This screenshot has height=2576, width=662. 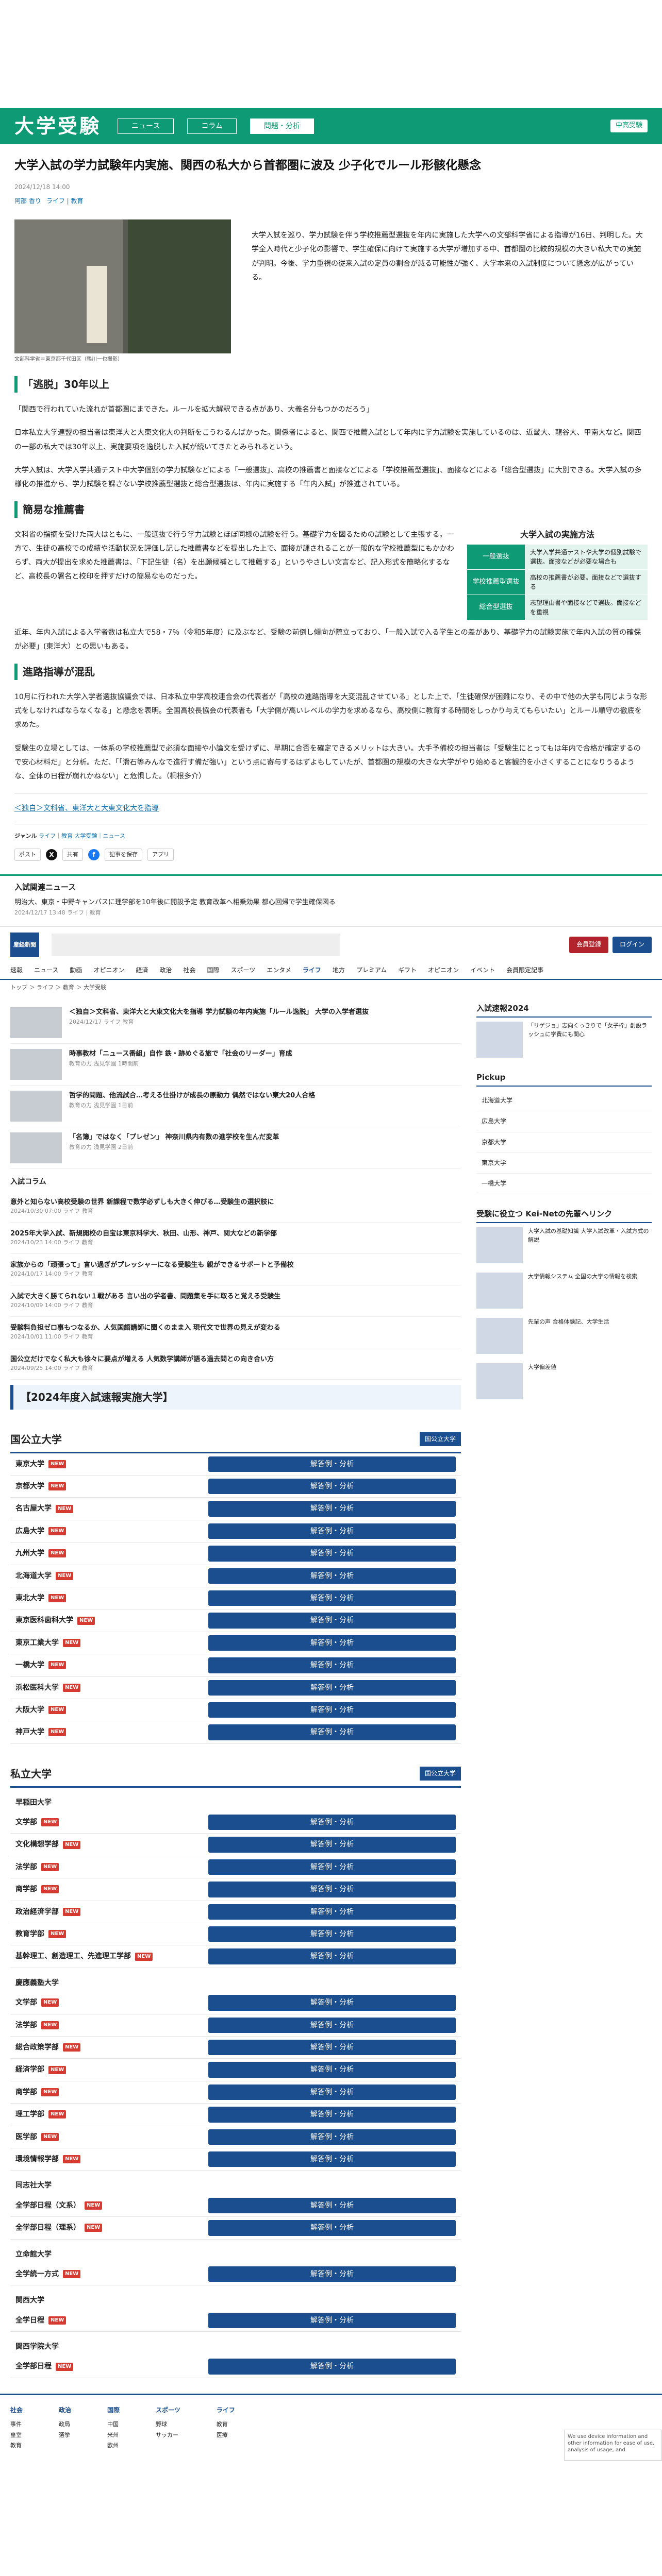 What do you see at coordinates (16, 970) in the screenshot?
I see `site-nav-item: 速報` at bounding box center [16, 970].